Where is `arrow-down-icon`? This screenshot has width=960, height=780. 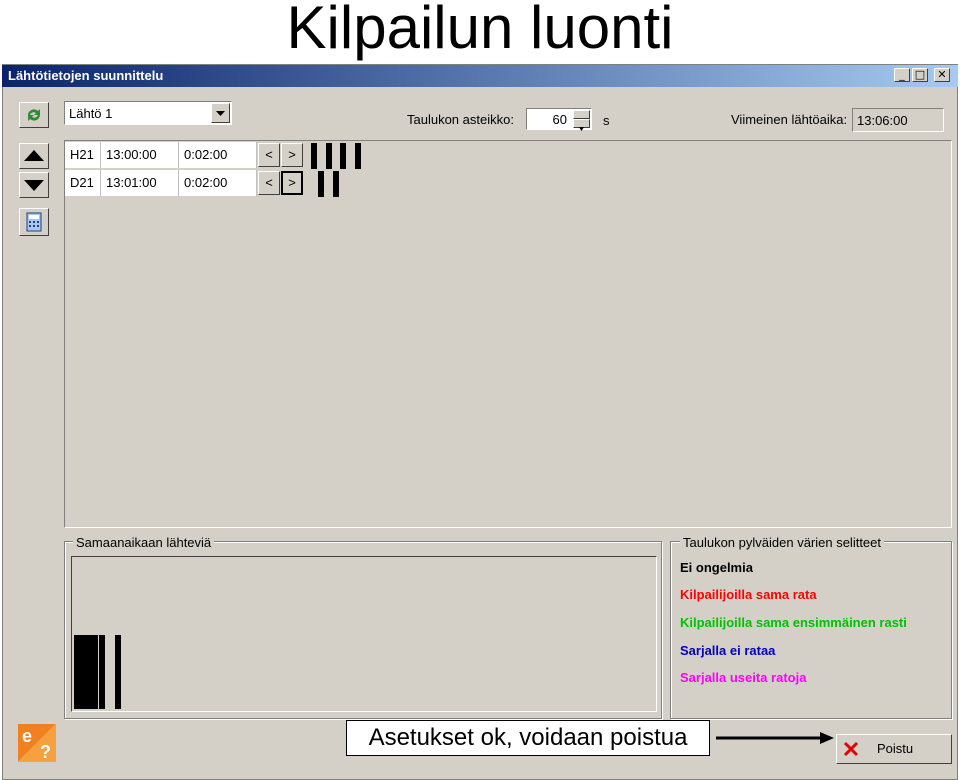 arrow-down-icon is located at coordinates (34, 185).